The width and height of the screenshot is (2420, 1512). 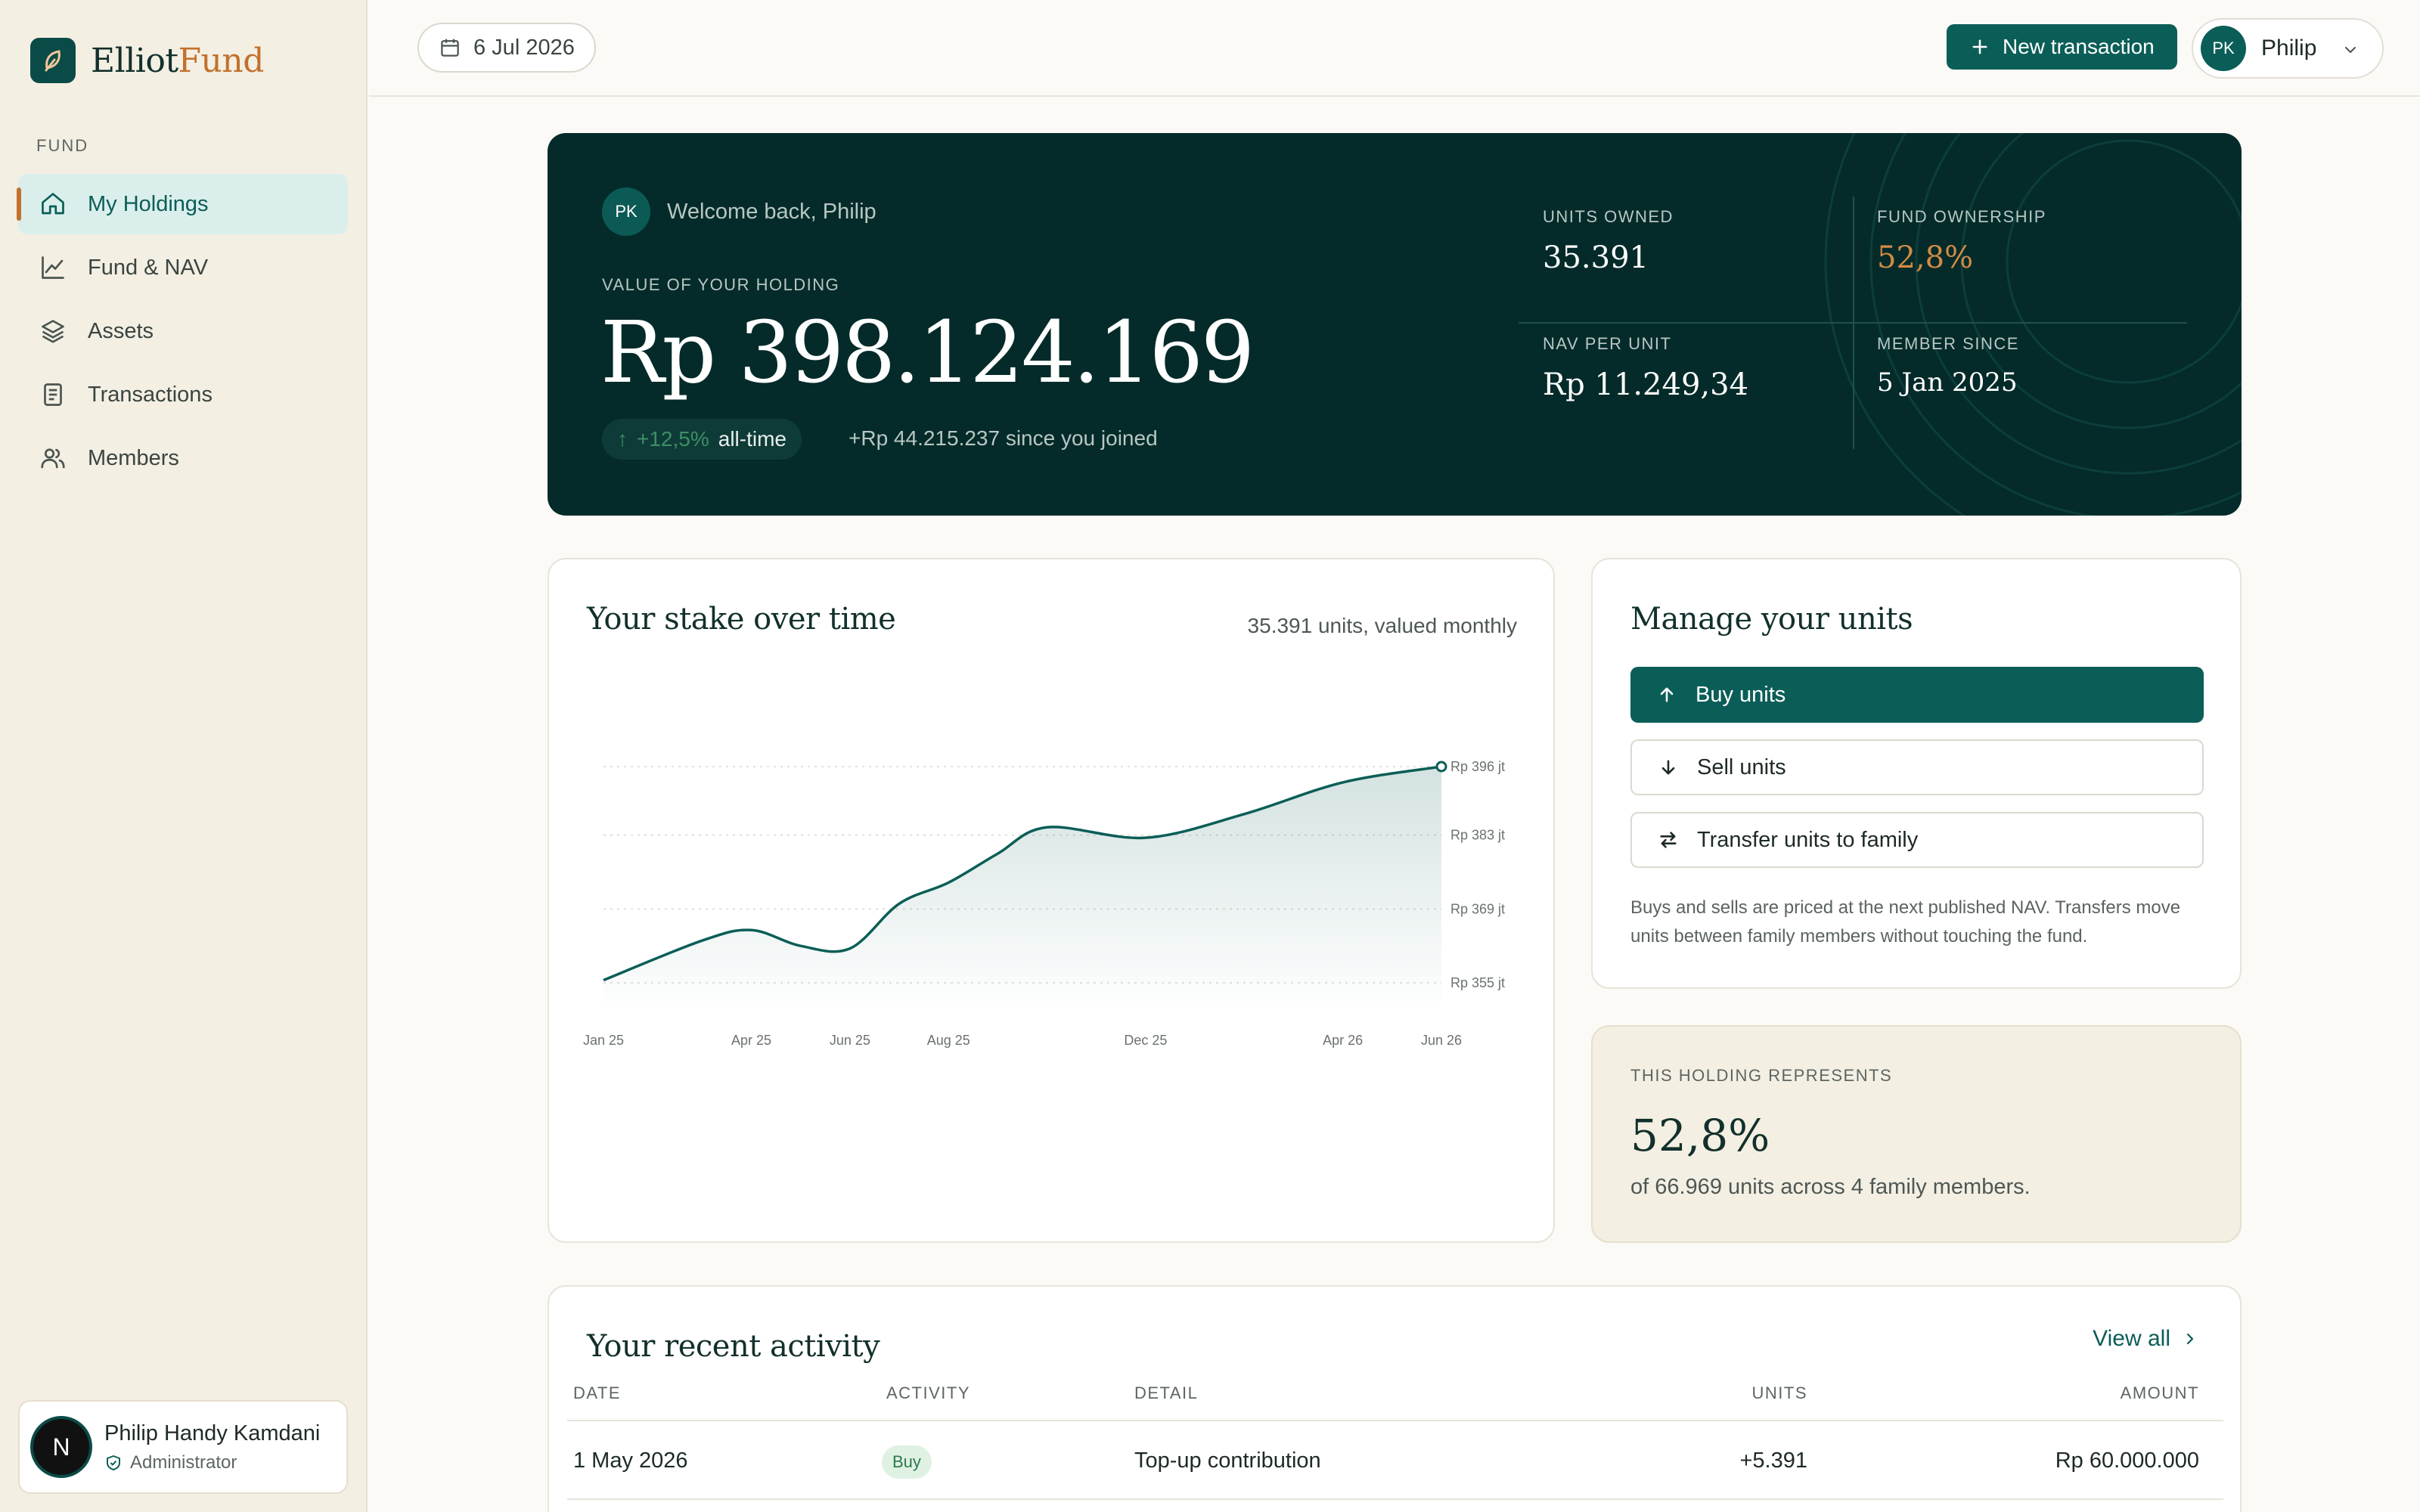 I want to click on arrow-up-icon: ↑, so click(x=622, y=439).